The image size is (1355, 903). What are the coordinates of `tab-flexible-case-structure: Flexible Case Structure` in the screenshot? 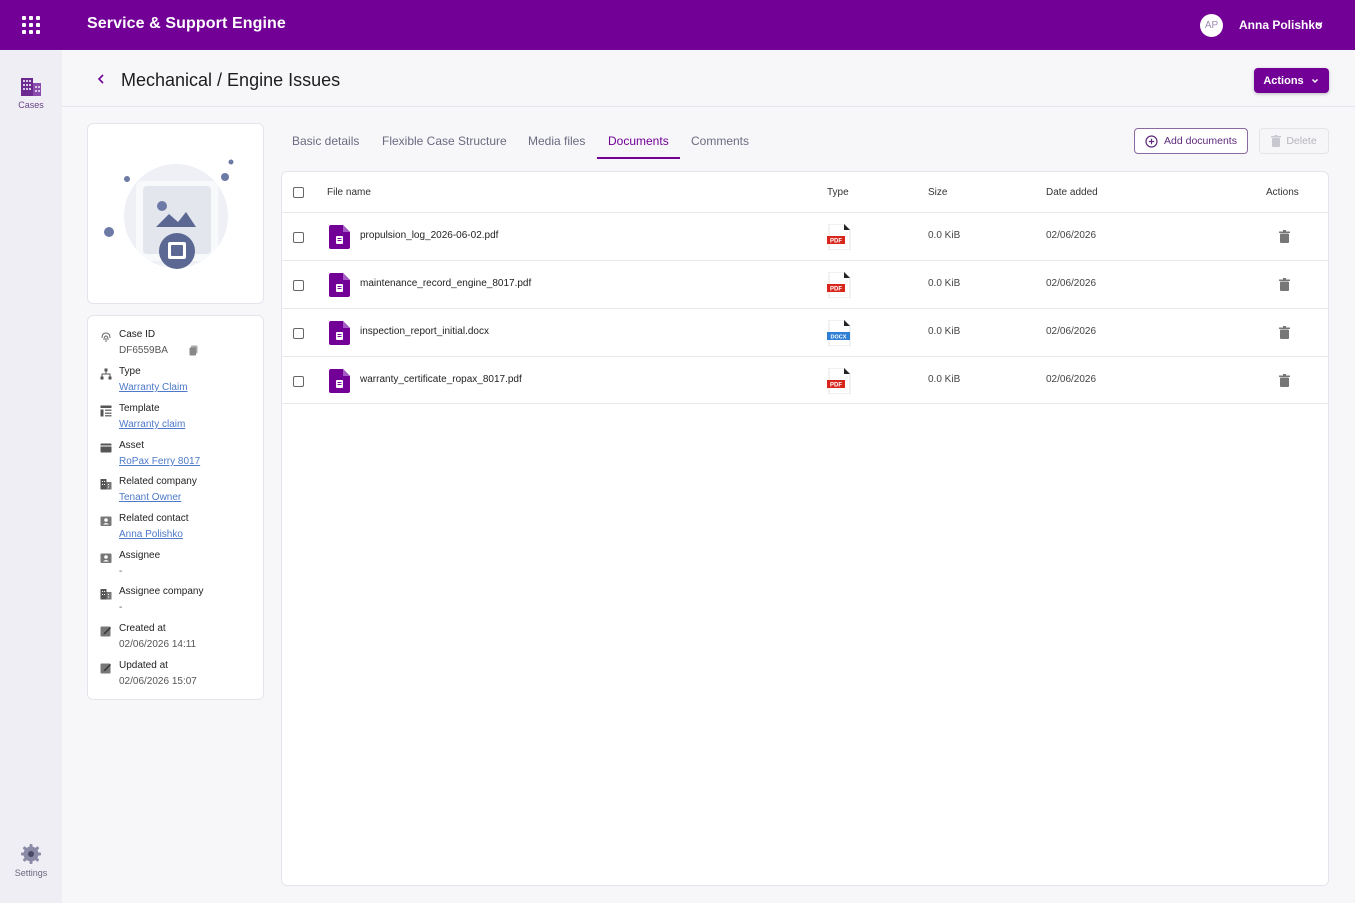 It's located at (444, 141).